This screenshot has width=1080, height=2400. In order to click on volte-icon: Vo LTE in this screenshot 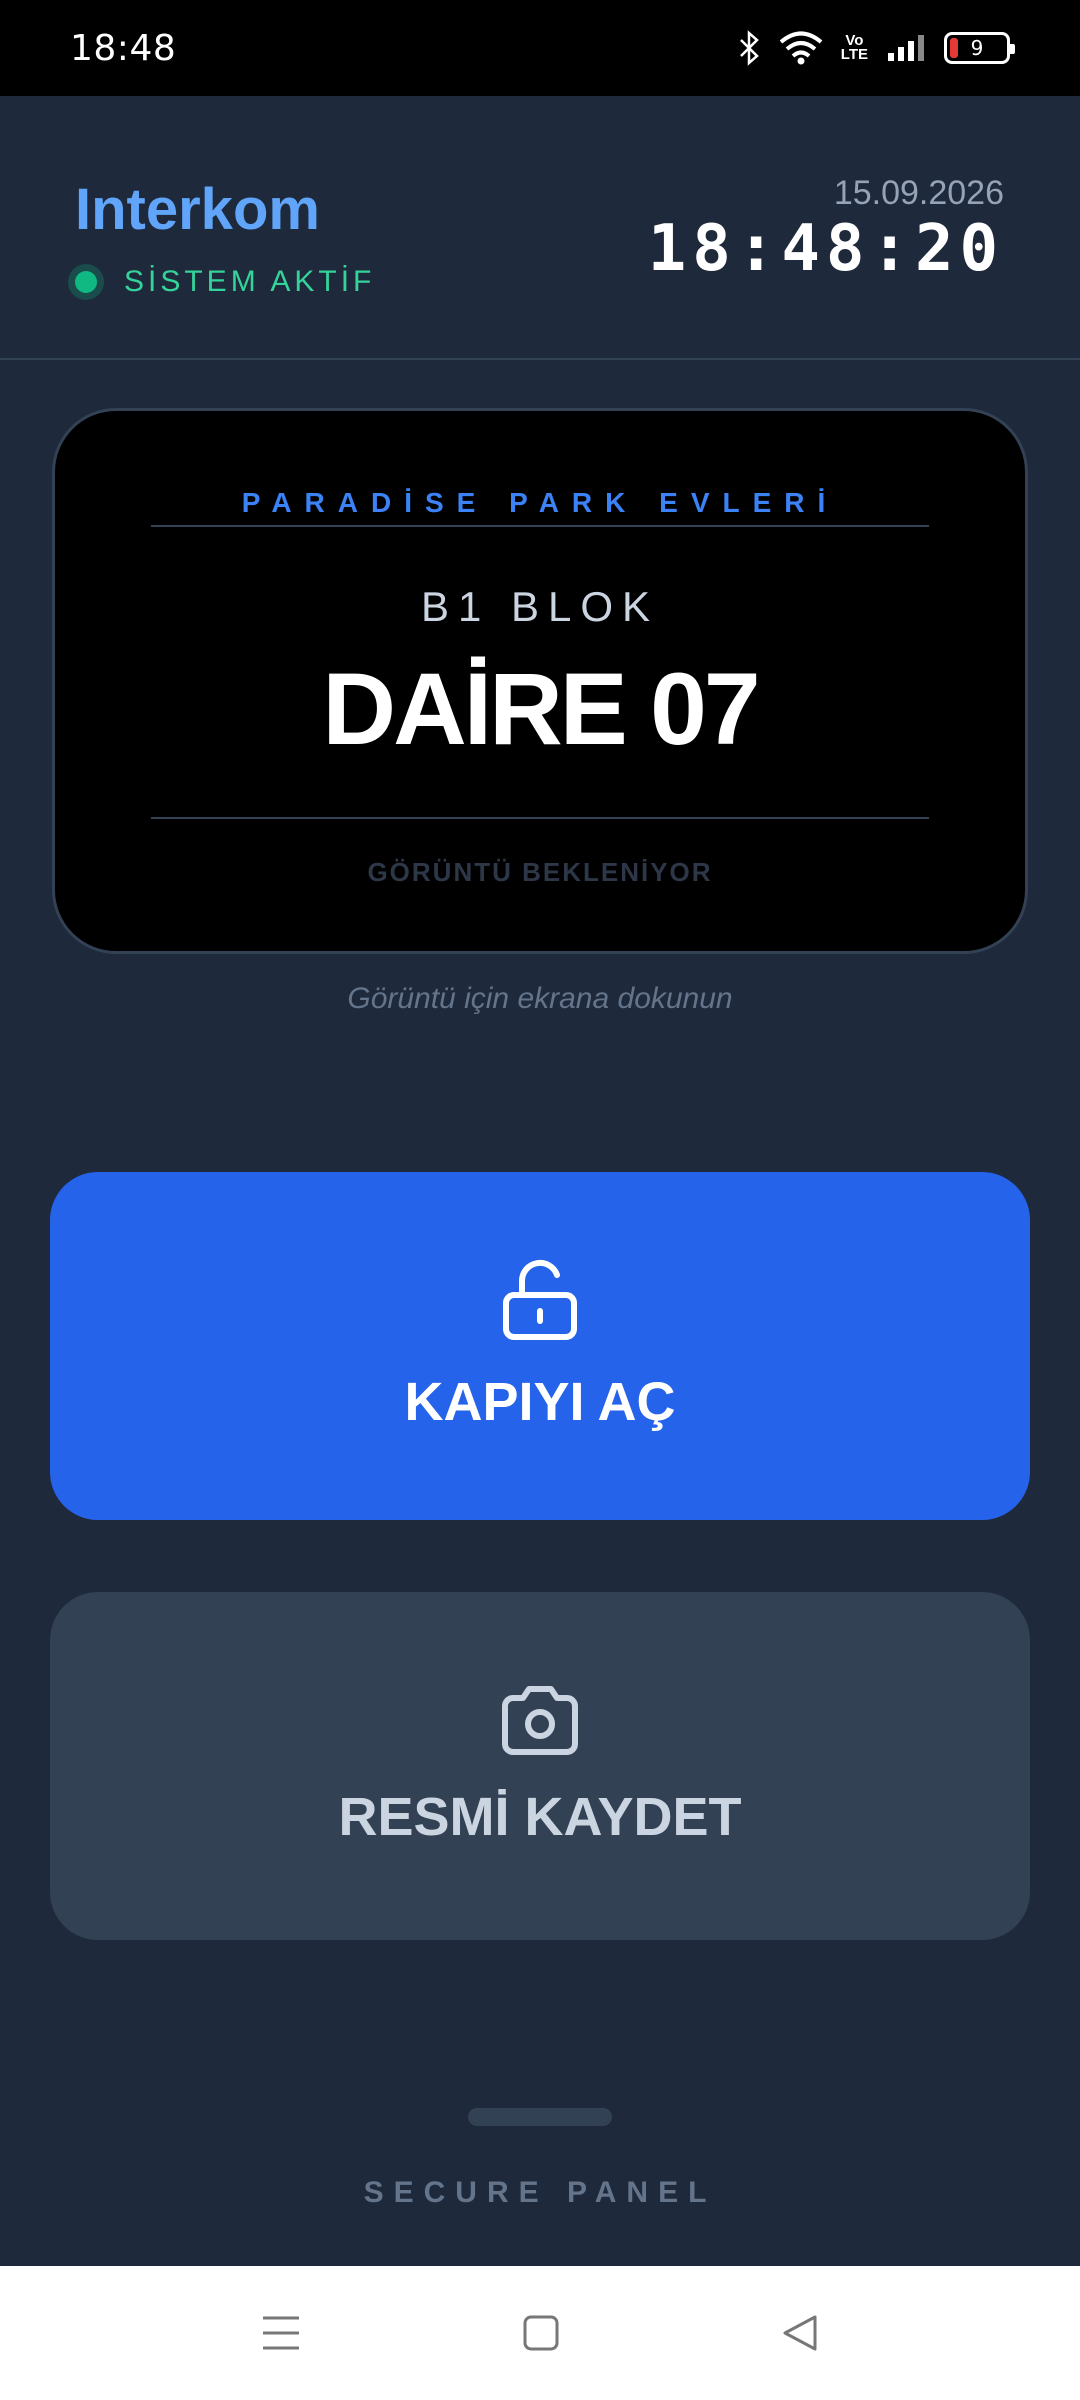, I will do `click(854, 47)`.